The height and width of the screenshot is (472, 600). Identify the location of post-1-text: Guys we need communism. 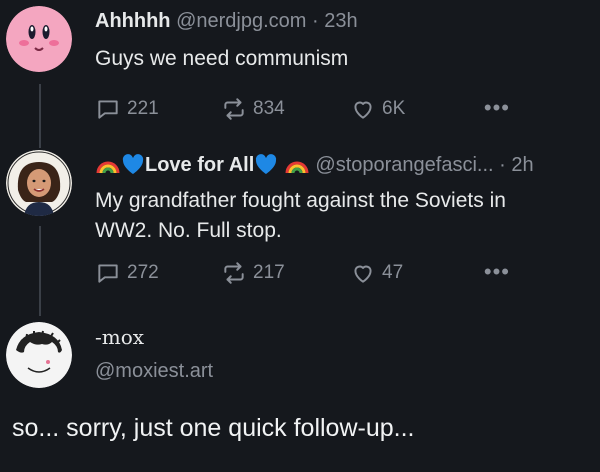
(222, 58).